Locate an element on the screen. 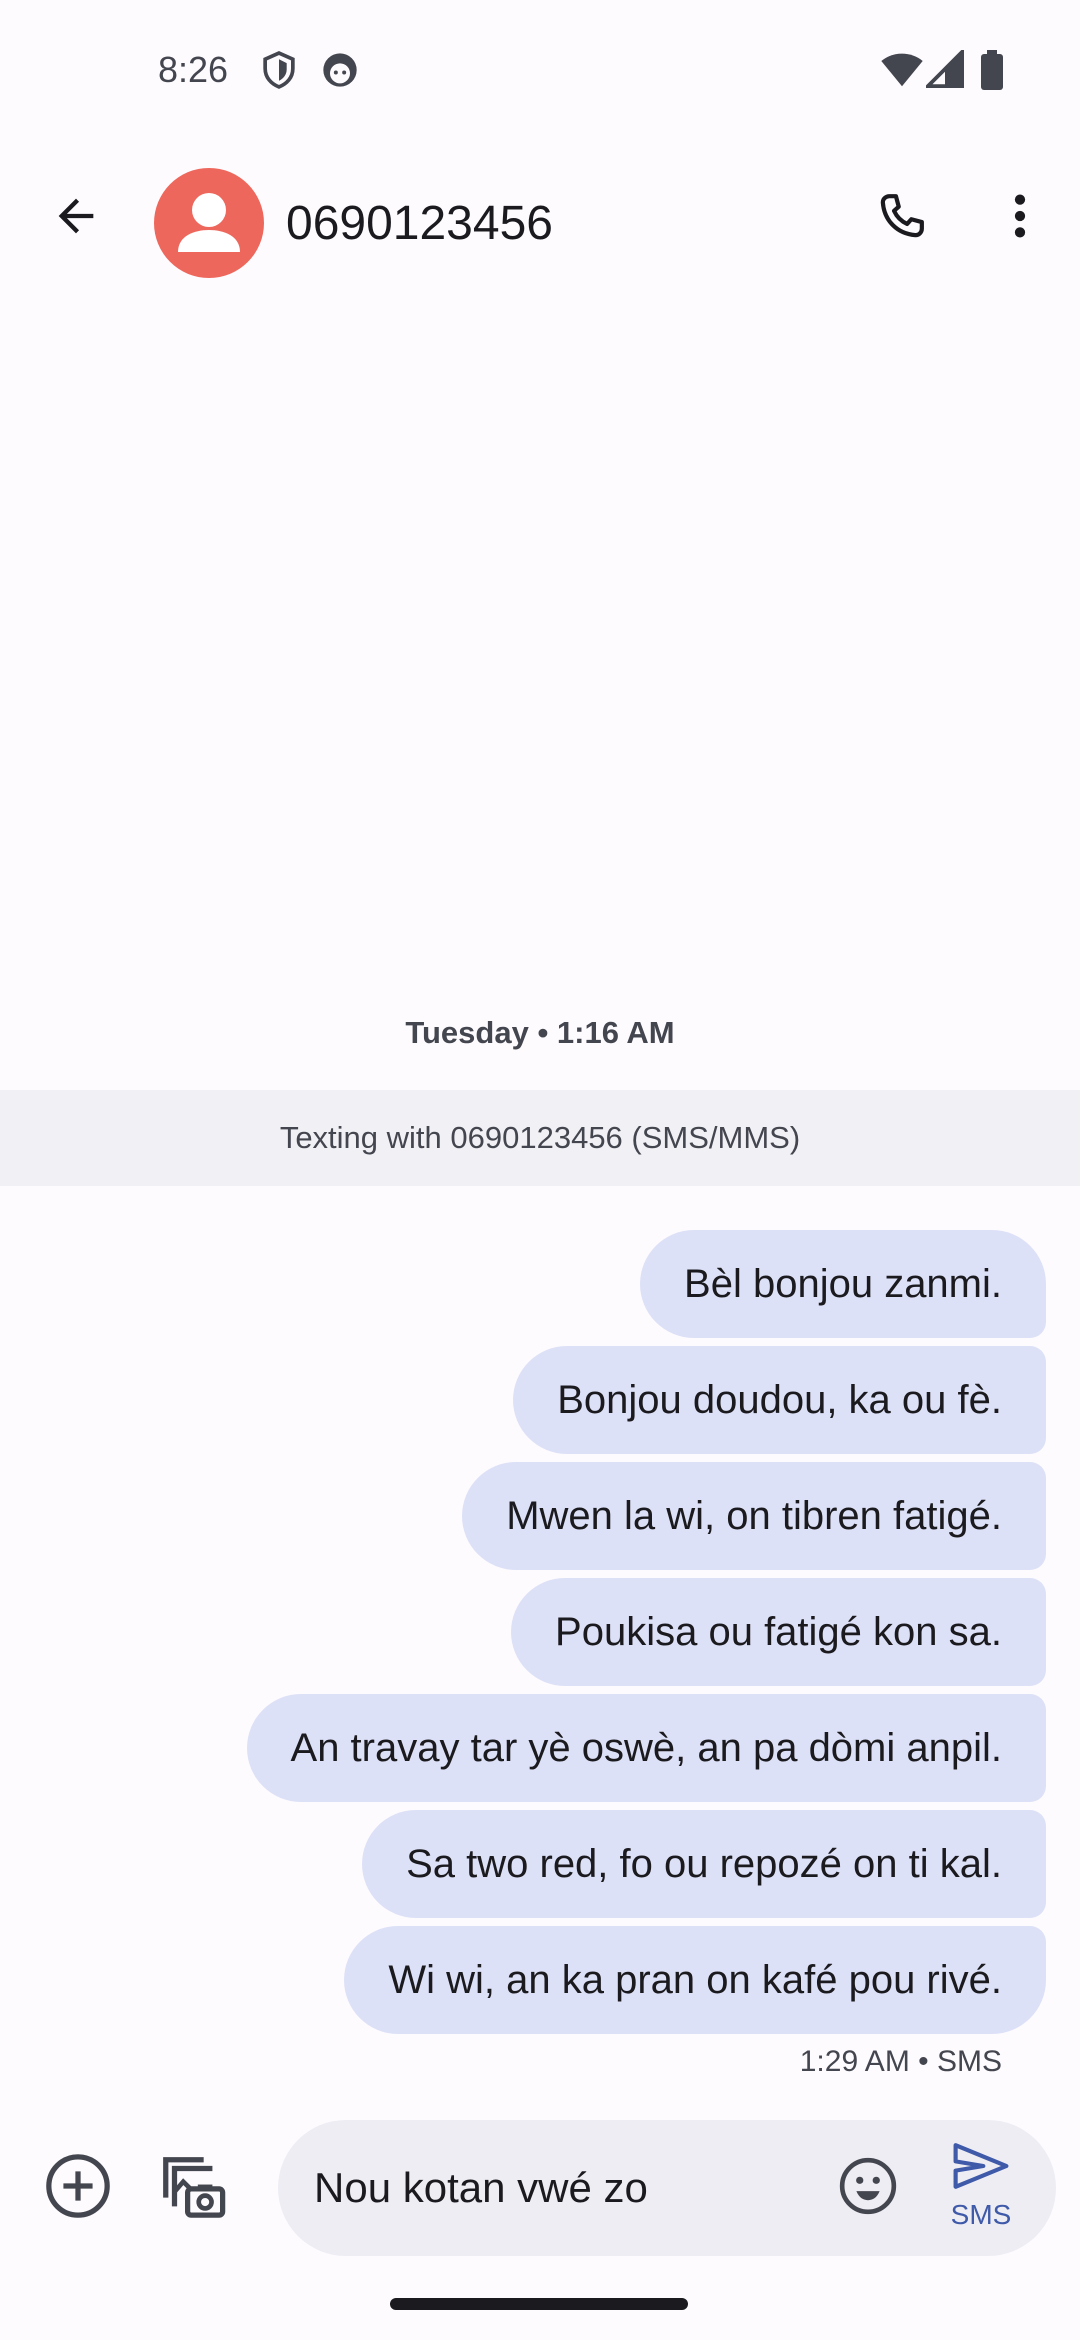 The height and width of the screenshot is (2340, 1080). person-icon is located at coordinates (209, 222).